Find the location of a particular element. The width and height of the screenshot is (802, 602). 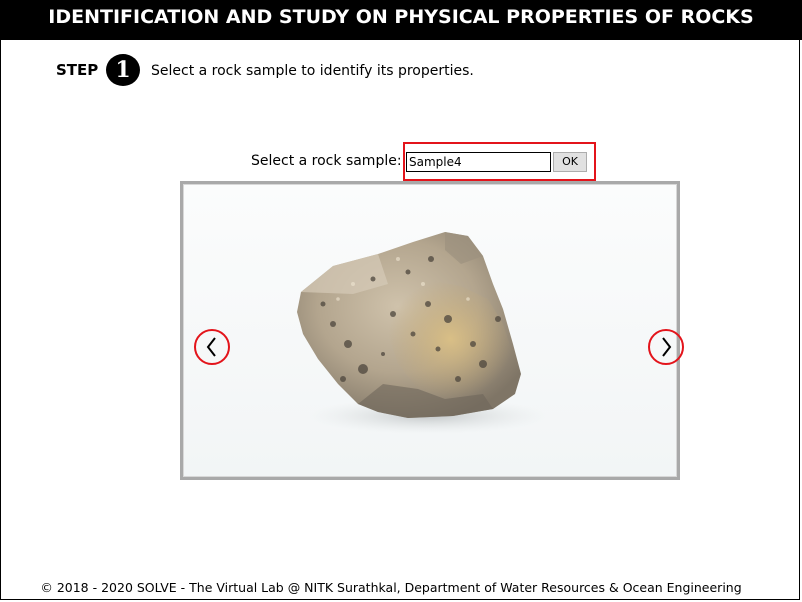

ok-button: OK is located at coordinates (570, 162).